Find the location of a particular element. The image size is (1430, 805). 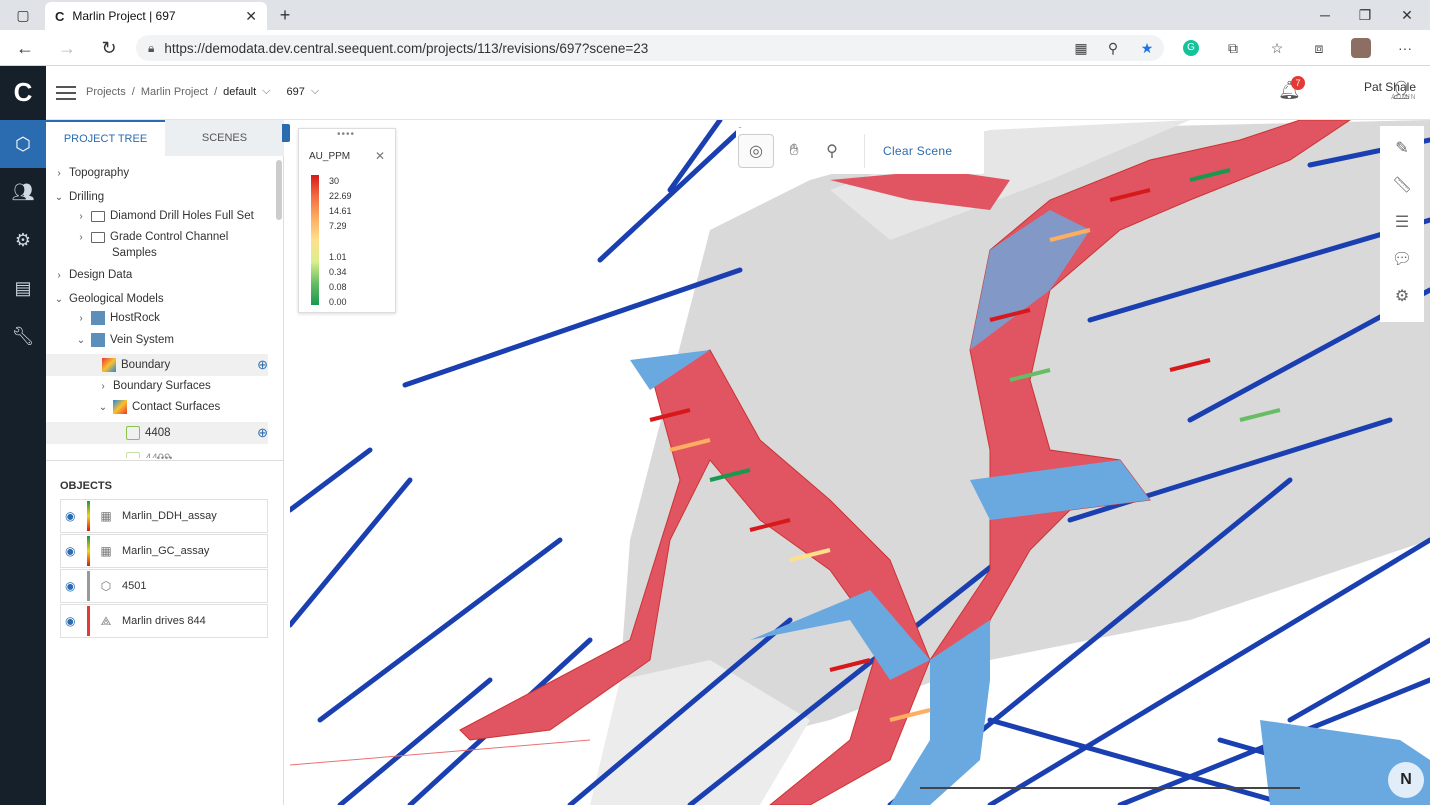

tree-scrollbar is located at coordinates (279, 190).